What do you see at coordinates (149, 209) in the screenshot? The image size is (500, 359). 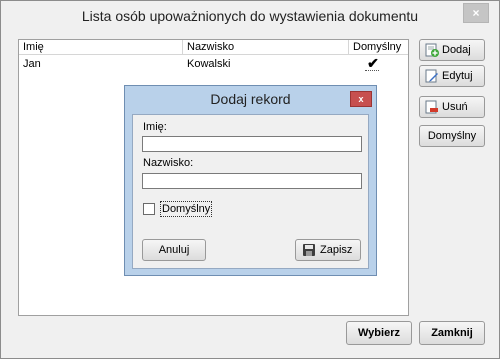 I see `default-checkbox` at bounding box center [149, 209].